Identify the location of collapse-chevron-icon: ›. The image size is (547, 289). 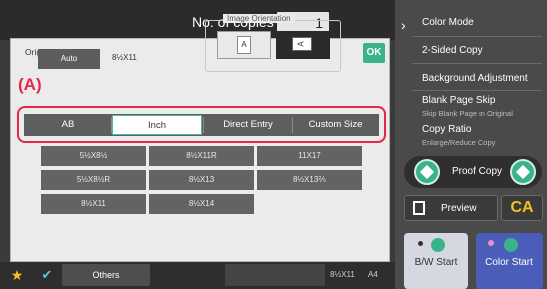
(403, 25).